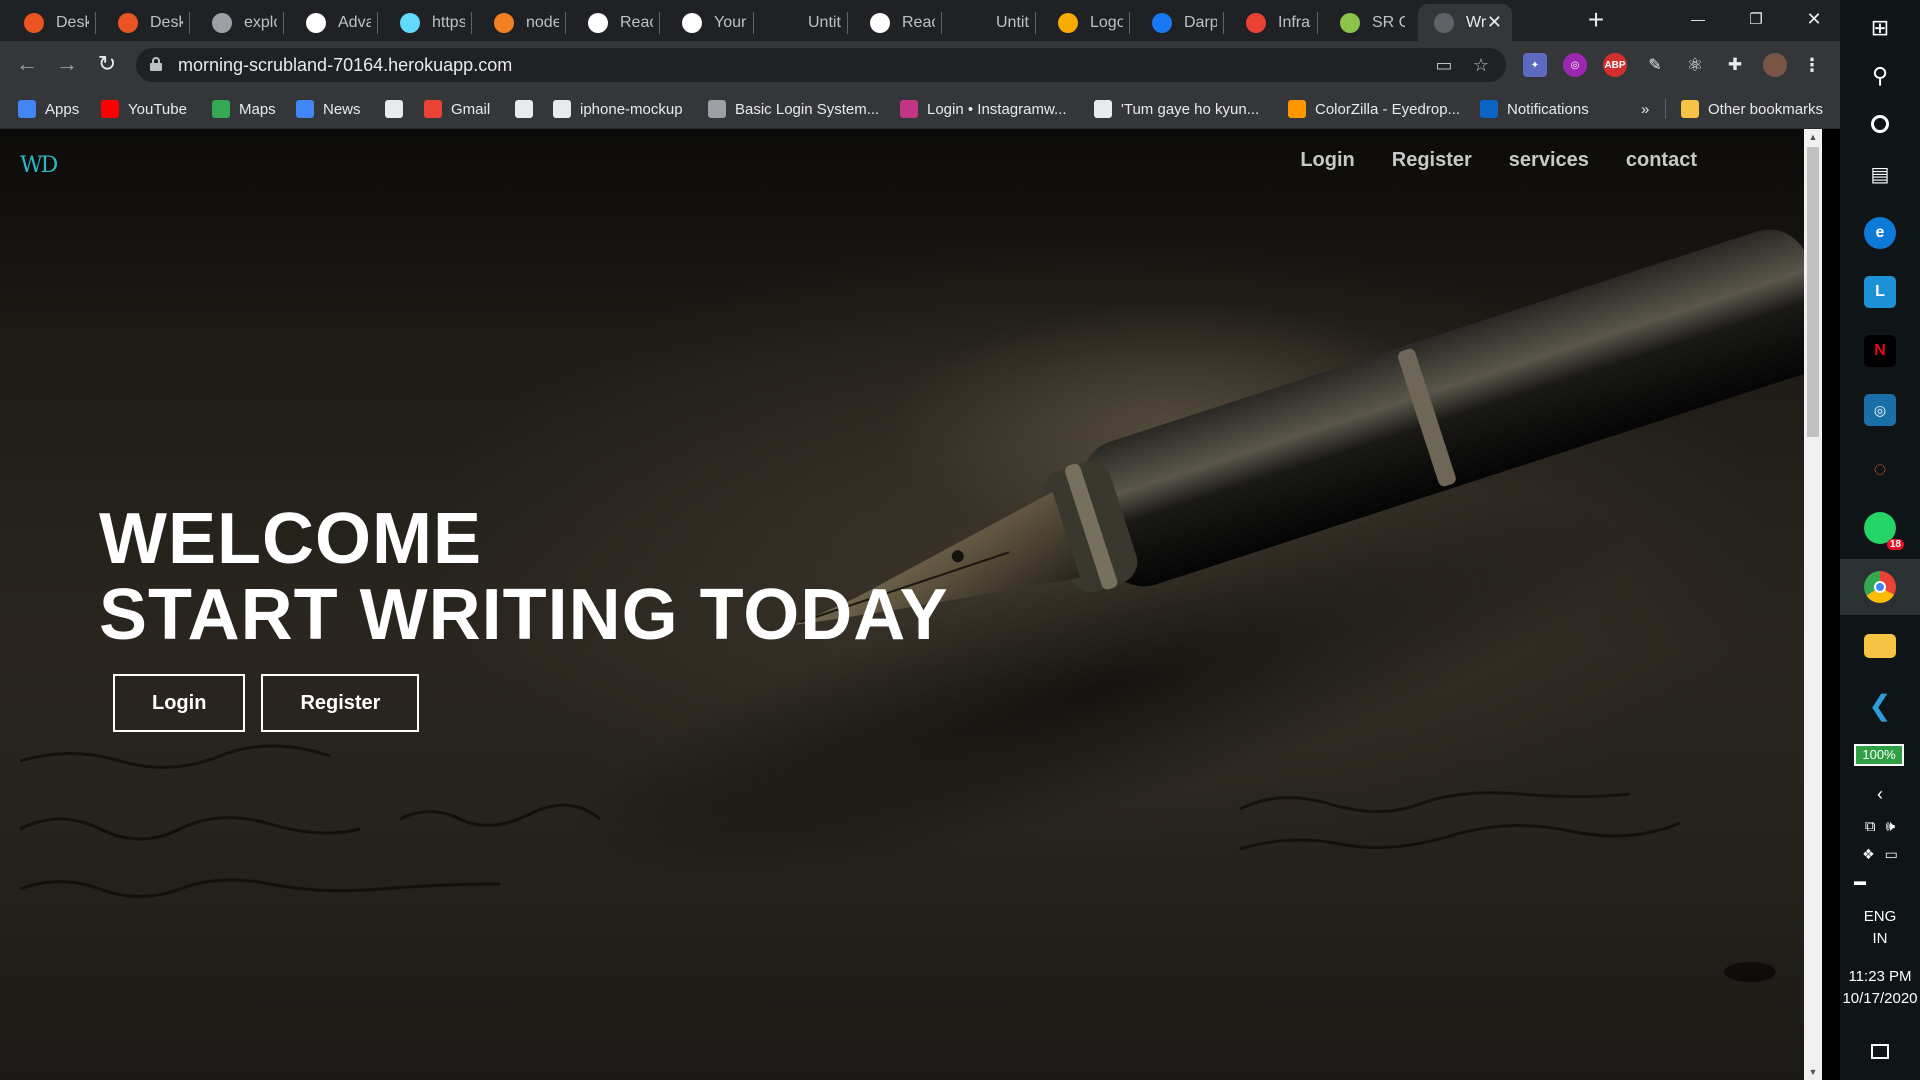 The height and width of the screenshot is (1080, 1920). I want to click on tab-15: SR Gro, so click(1364, 22).